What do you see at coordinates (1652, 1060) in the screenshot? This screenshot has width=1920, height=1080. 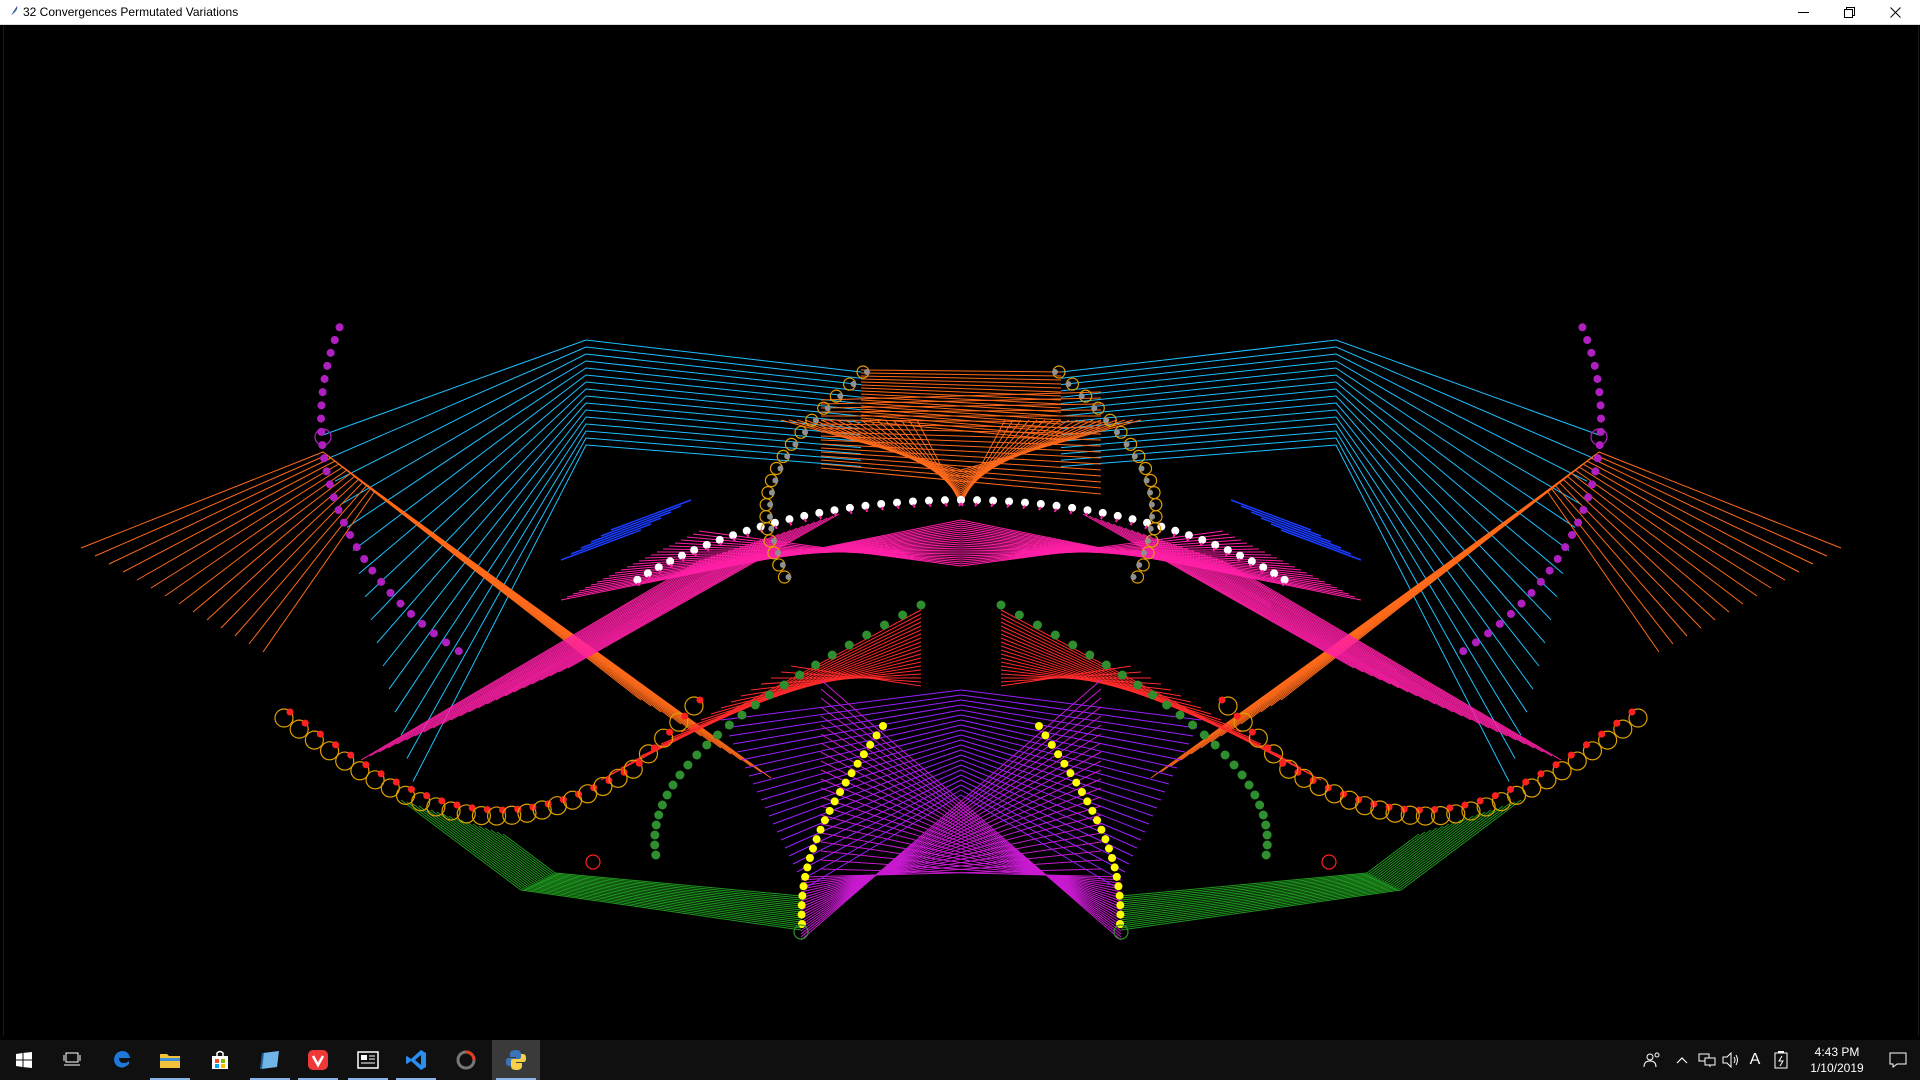 I see `people-button` at bounding box center [1652, 1060].